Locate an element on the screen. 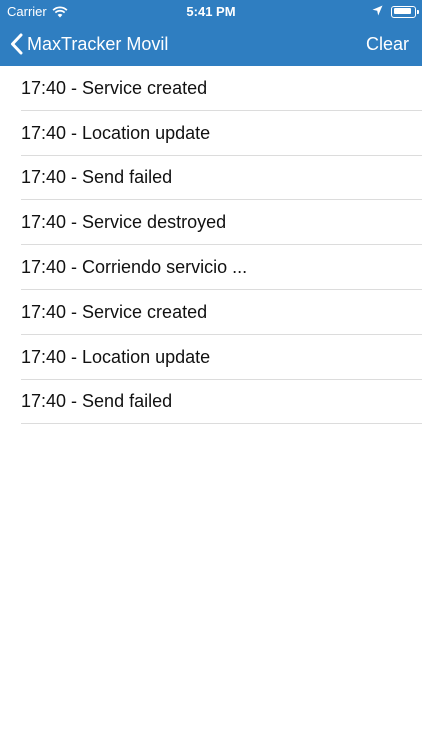 This screenshot has width=422, height=750. back-button: MaxTracker Movil is located at coordinates (89, 44).